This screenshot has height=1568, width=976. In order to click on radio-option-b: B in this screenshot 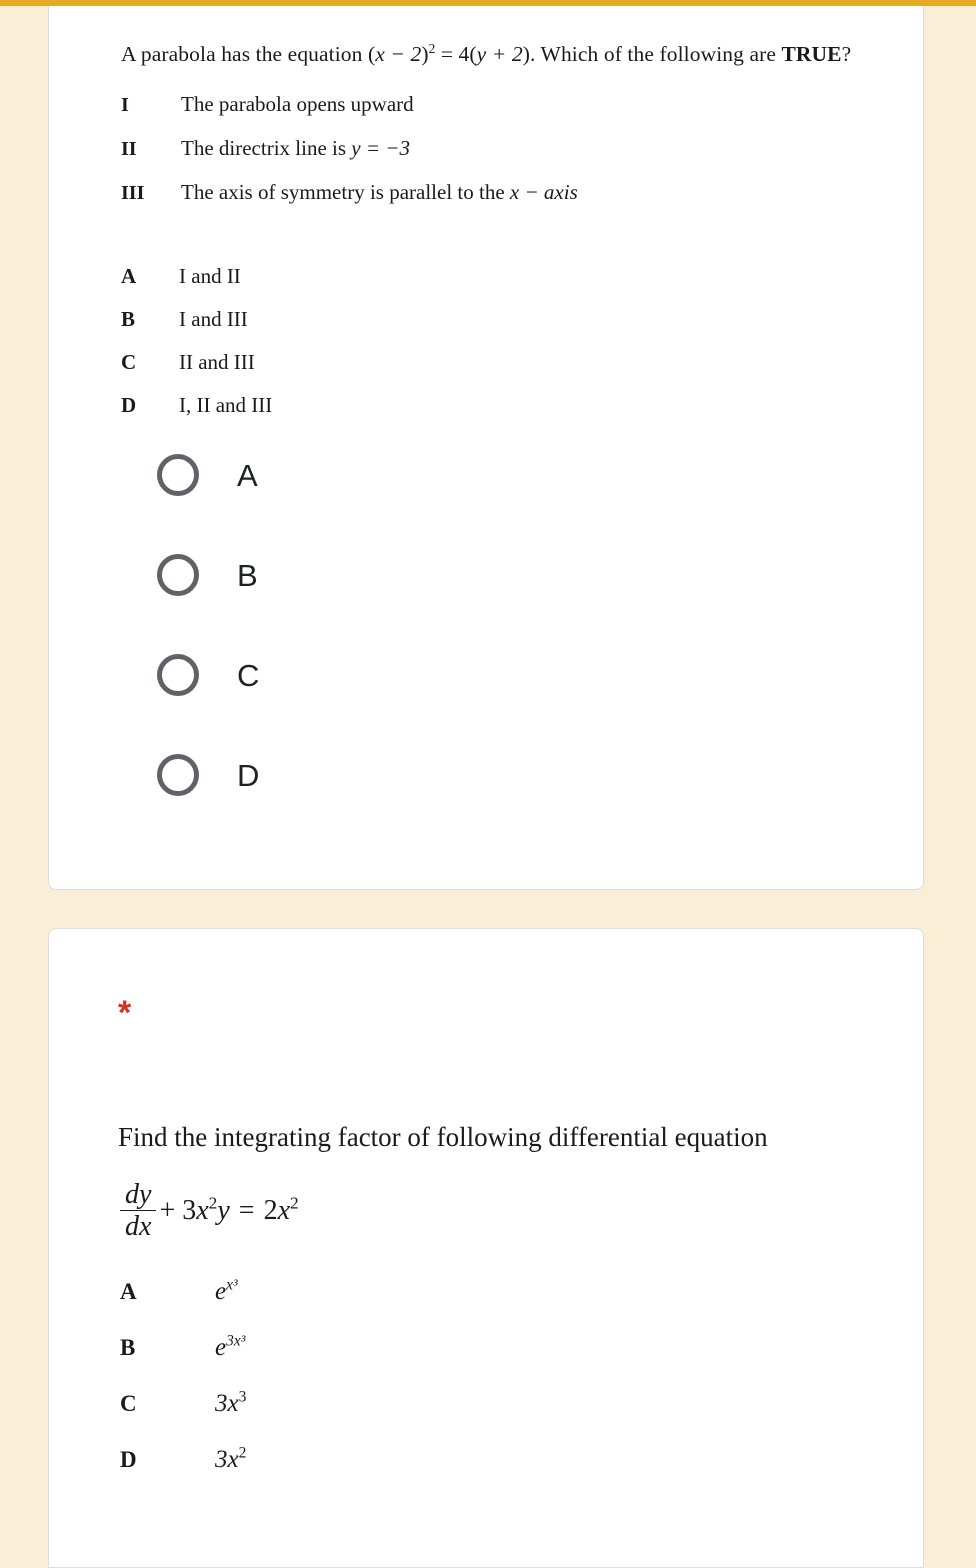, I will do `click(407, 575)`.